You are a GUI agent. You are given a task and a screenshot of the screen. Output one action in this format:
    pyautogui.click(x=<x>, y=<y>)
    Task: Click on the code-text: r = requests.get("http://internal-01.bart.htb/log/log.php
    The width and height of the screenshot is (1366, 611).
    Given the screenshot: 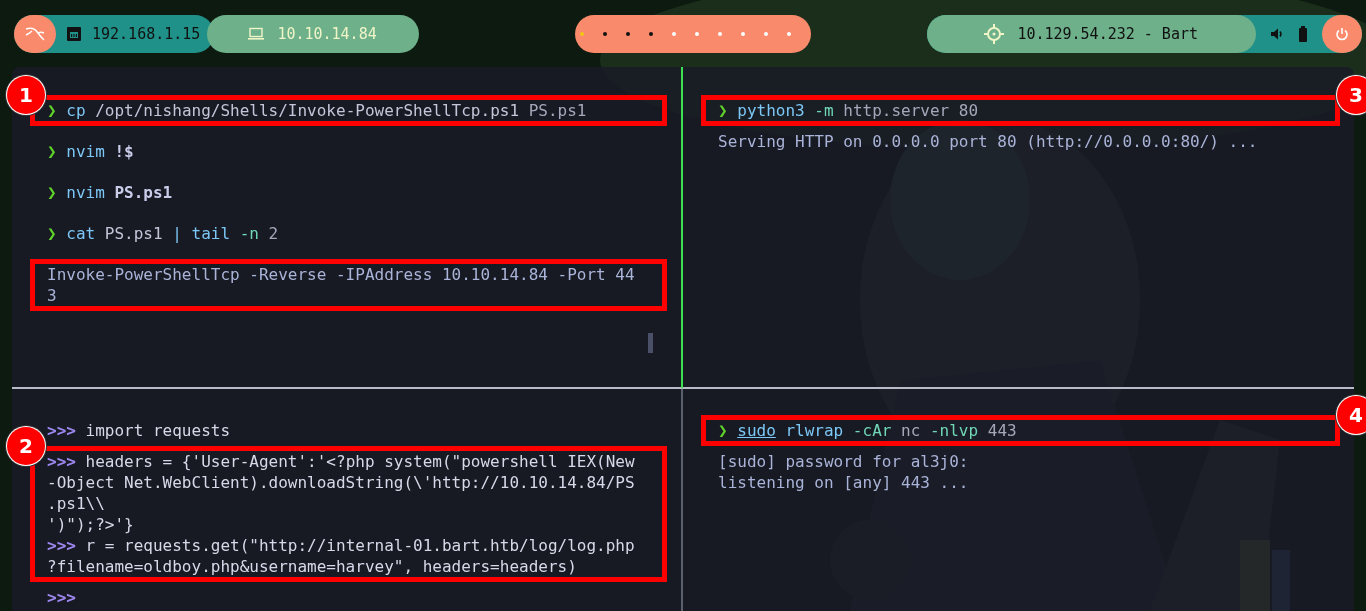 What is the action you would take?
    pyautogui.click(x=359, y=545)
    